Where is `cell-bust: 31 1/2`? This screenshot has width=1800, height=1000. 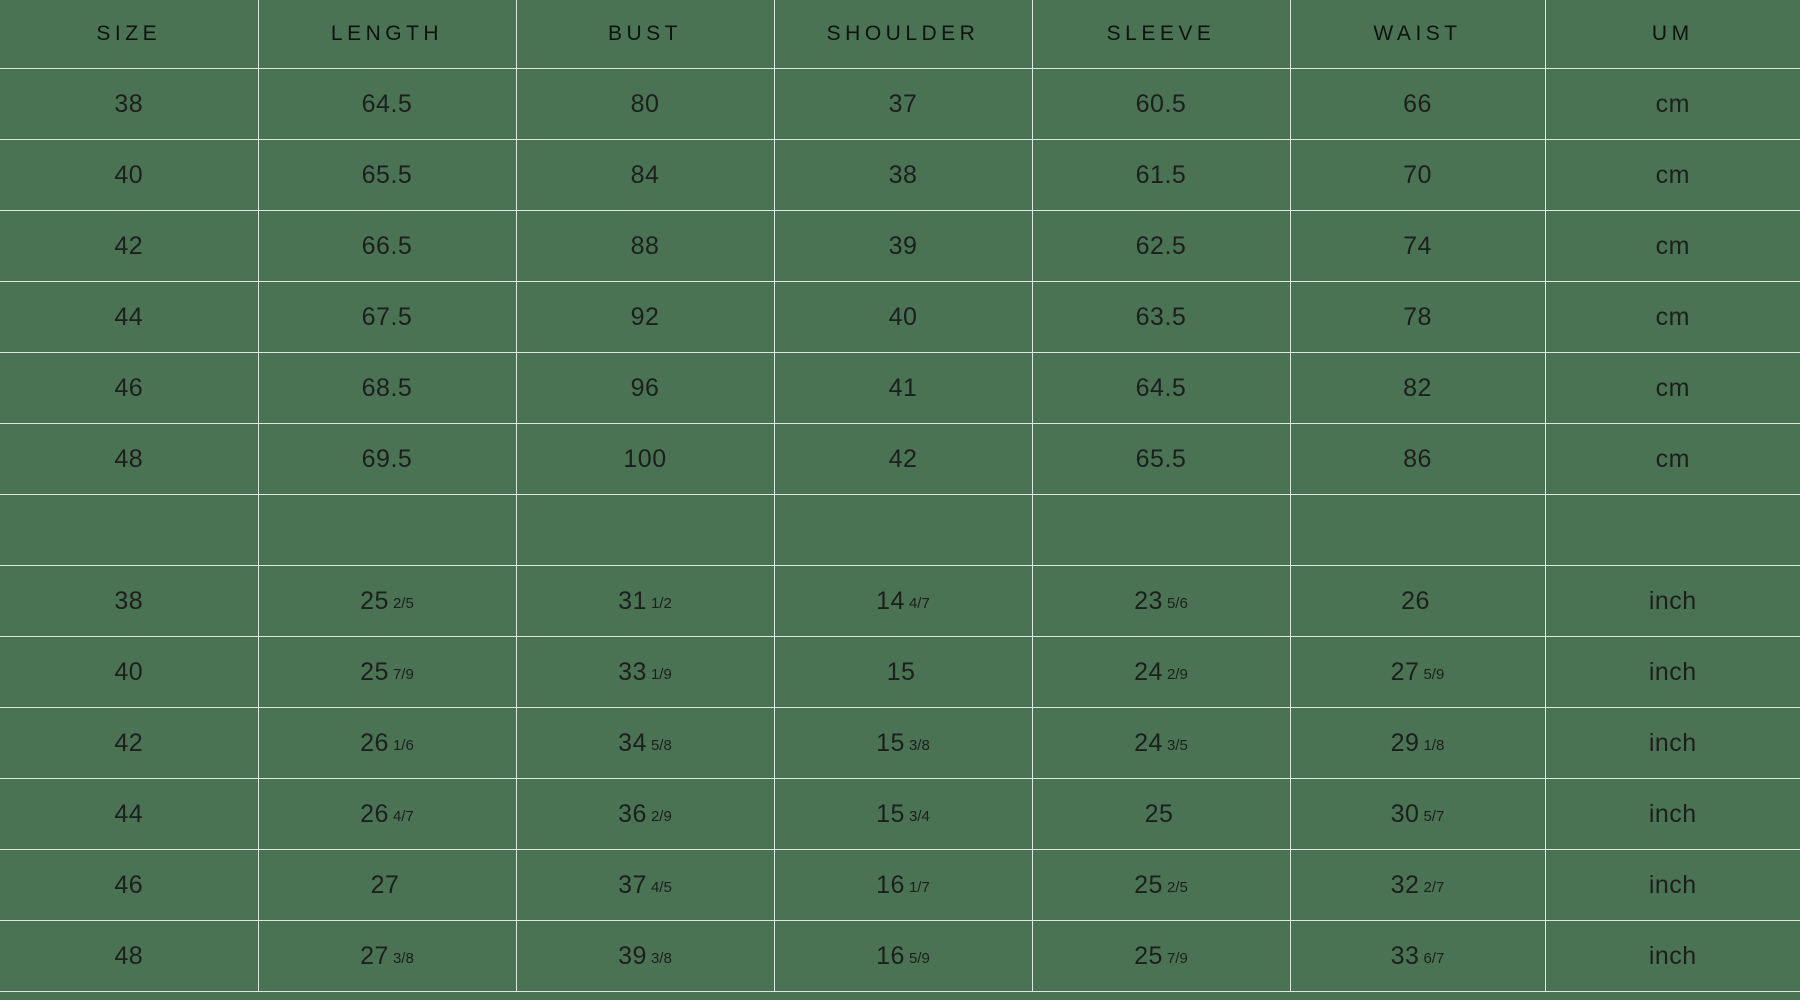 cell-bust: 31 1/2 is located at coordinates (645, 601).